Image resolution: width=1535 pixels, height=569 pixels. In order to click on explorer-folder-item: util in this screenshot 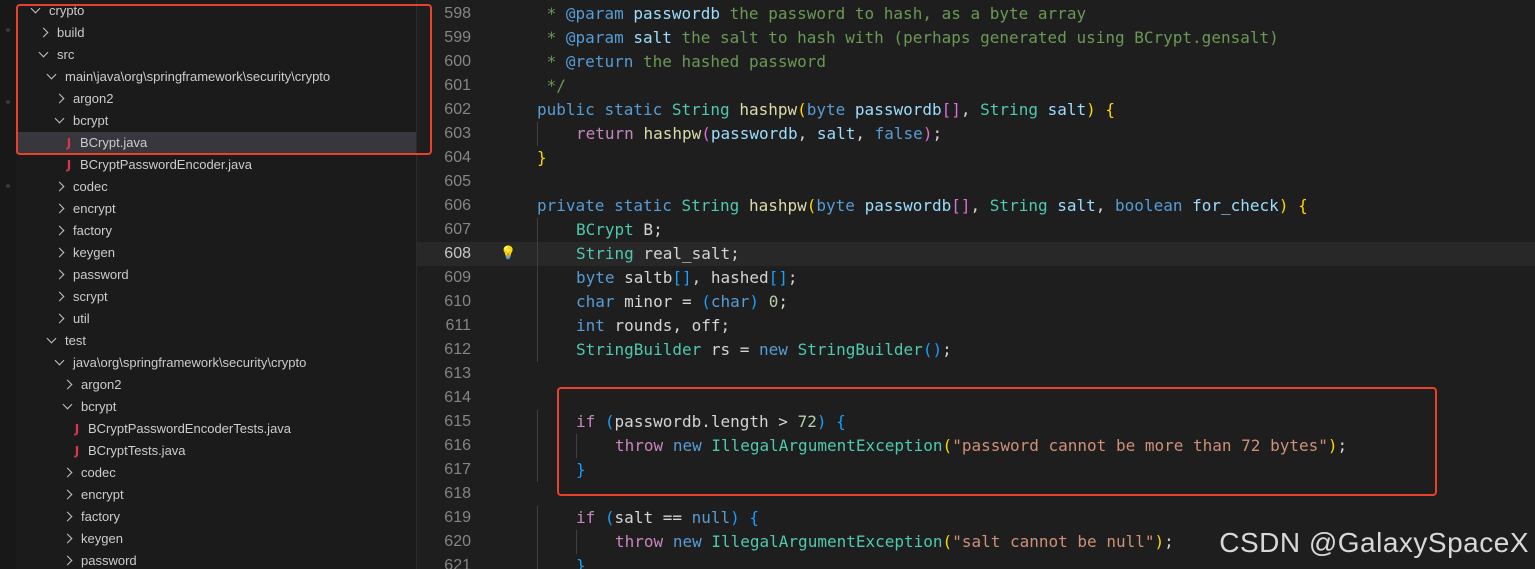, I will do `click(216, 319)`.